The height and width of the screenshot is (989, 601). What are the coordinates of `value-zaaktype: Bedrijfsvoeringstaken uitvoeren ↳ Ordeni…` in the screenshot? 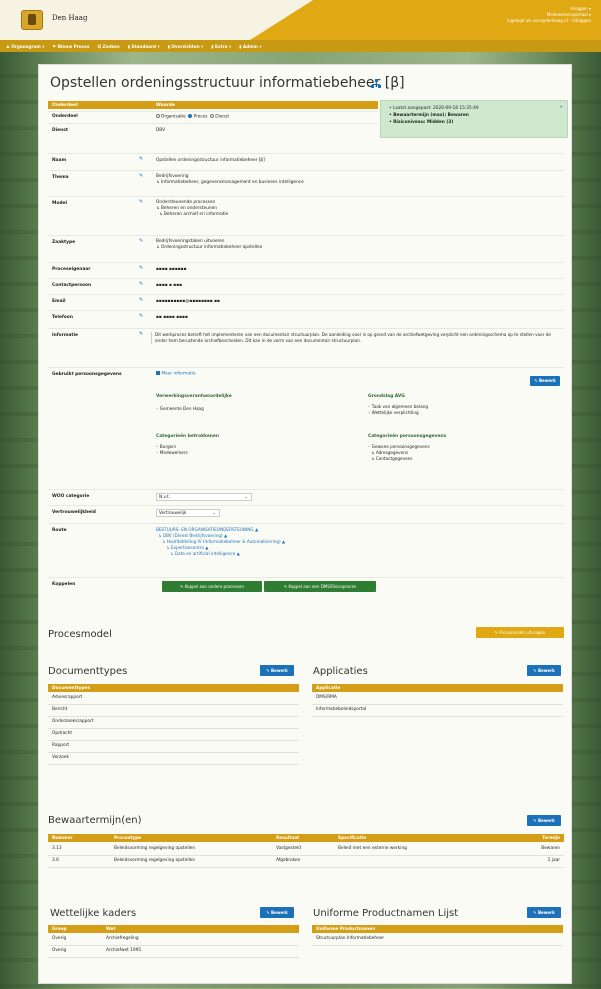 It's located at (209, 245).